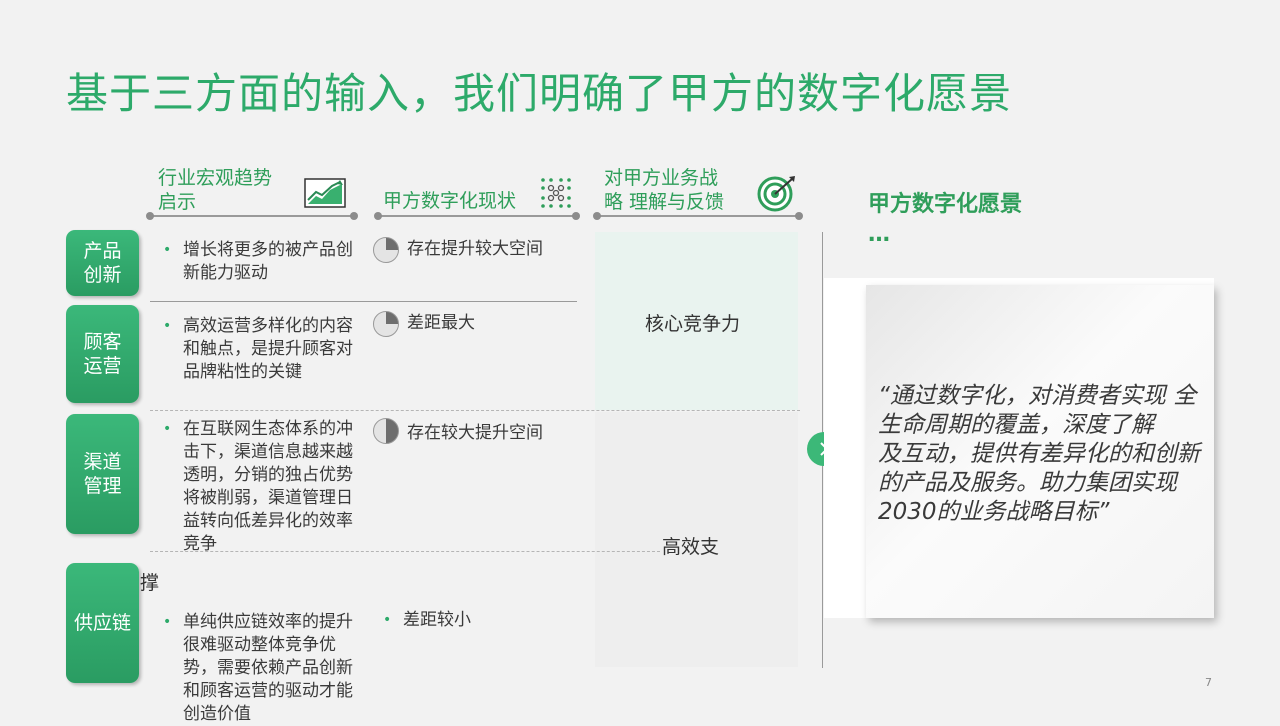 Image resolution: width=1280 pixels, height=726 pixels. I want to click on trend-text-customer: • 高效运营多样化的内容和触点，是提升顾客对品牌粘性的关键, so click(259, 349).